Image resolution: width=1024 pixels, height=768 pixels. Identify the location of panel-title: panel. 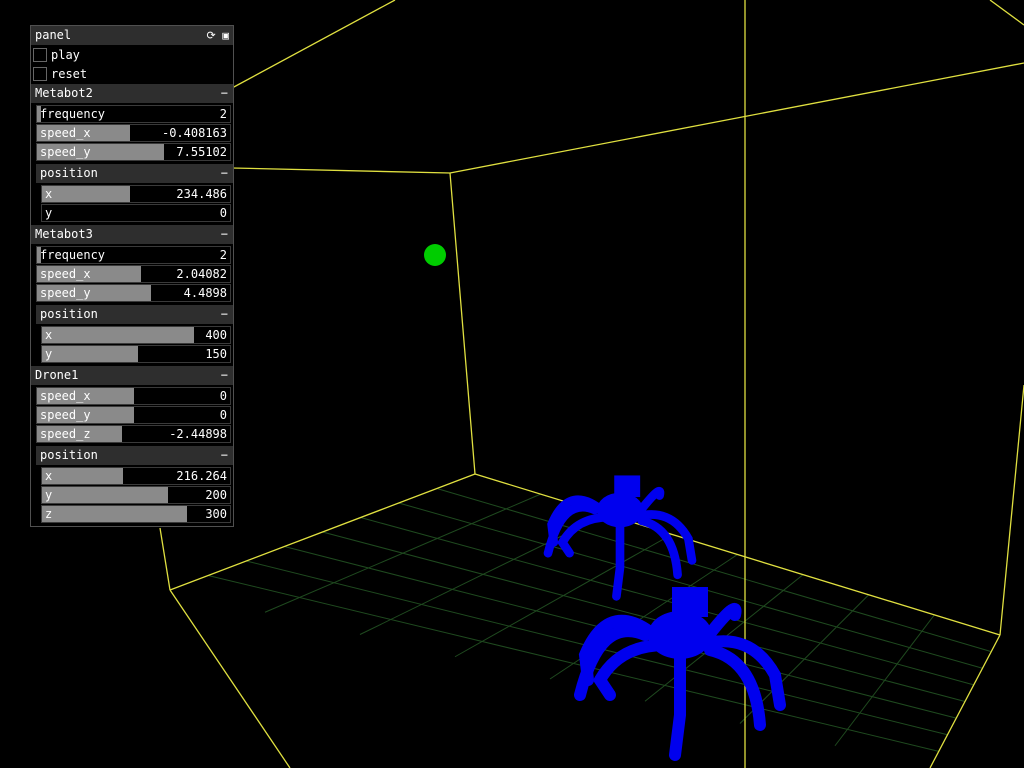
(53, 35).